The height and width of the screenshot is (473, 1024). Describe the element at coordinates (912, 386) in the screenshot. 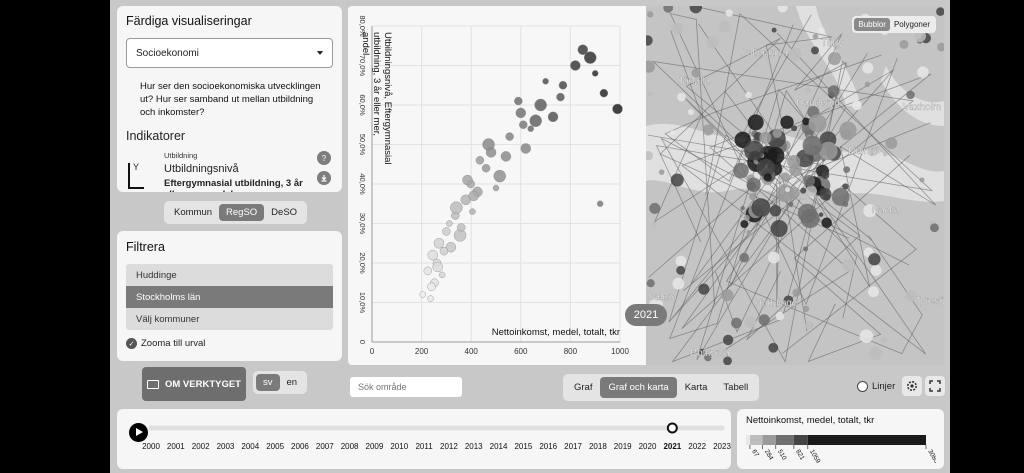

I see `gear-icon` at that location.